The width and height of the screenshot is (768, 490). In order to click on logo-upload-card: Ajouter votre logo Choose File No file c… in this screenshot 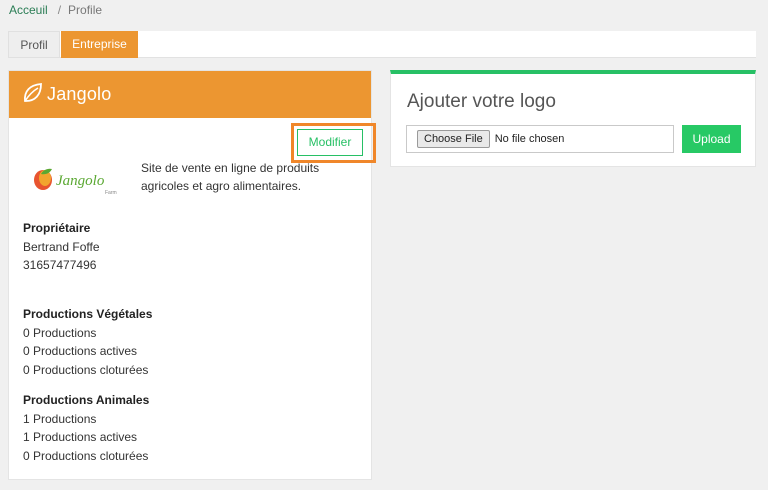, I will do `click(573, 118)`.